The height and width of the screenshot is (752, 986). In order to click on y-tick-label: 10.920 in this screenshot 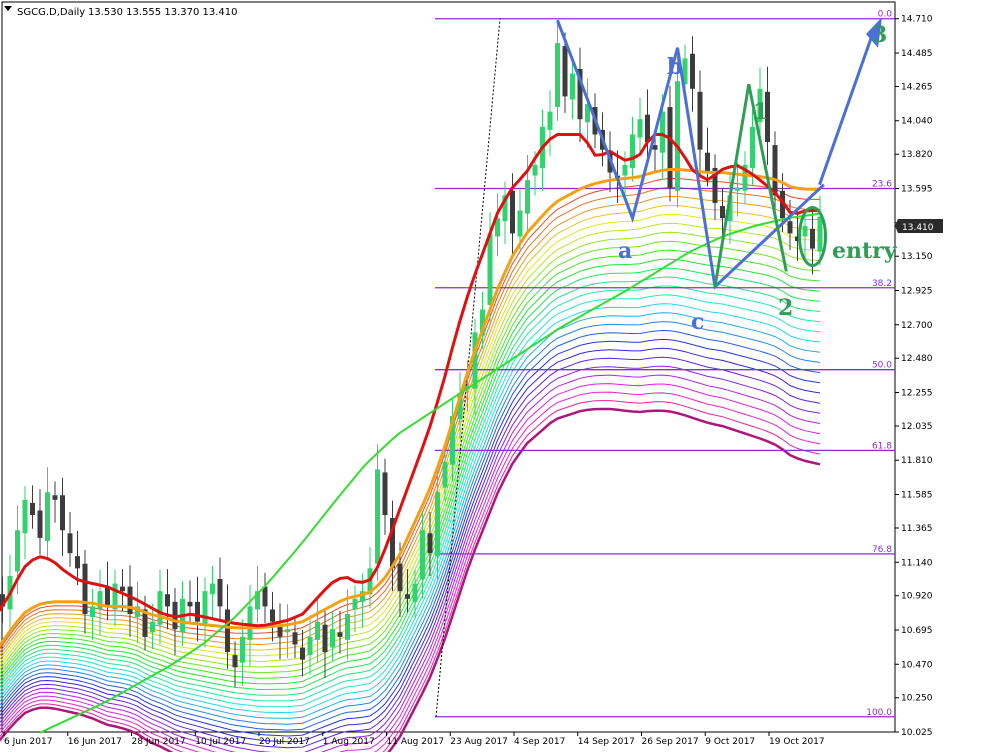, I will do `click(917, 597)`.